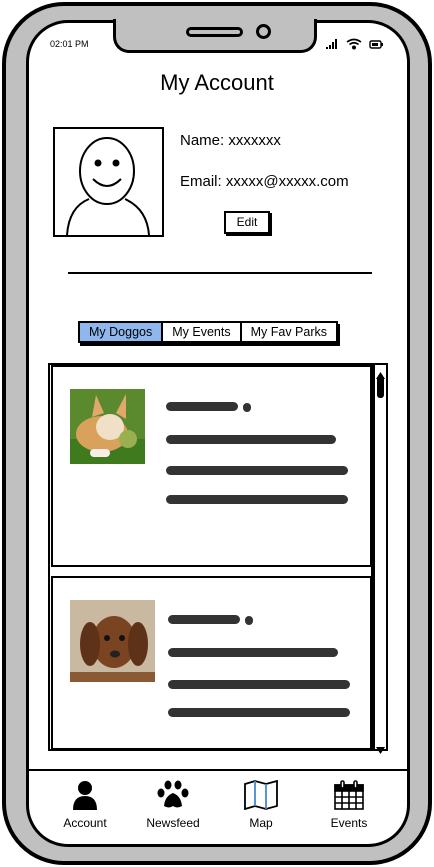 This screenshot has width=434, height=867. I want to click on dachshund-puppy-photo, so click(112, 641).